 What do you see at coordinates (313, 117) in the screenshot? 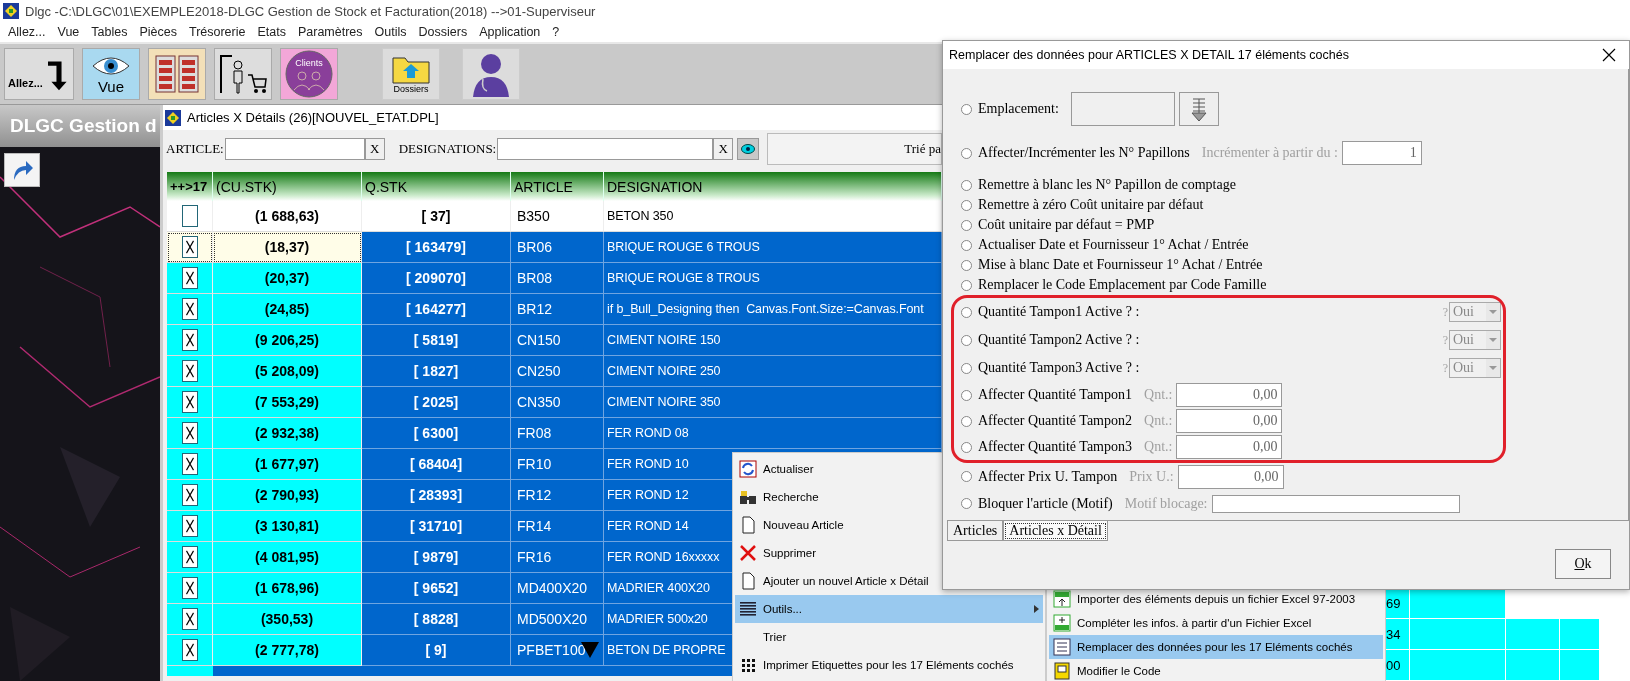
I see `window-title: Articles X Détails (26)[NOUVEL_ETAT.DPL]` at bounding box center [313, 117].